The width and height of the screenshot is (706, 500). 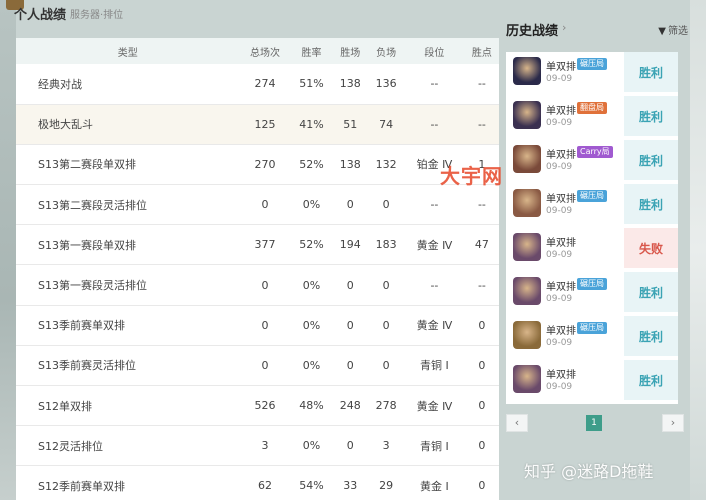 I want to click on stats-cell-points: 47, so click(x=481, y=245).